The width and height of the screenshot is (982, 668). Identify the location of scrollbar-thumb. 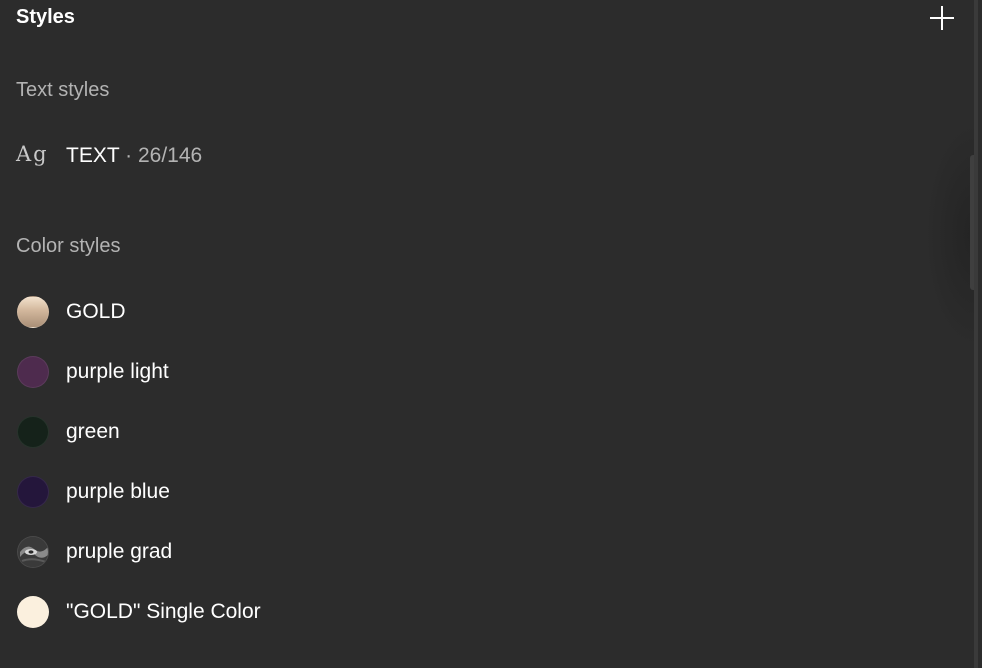
(972, 222).